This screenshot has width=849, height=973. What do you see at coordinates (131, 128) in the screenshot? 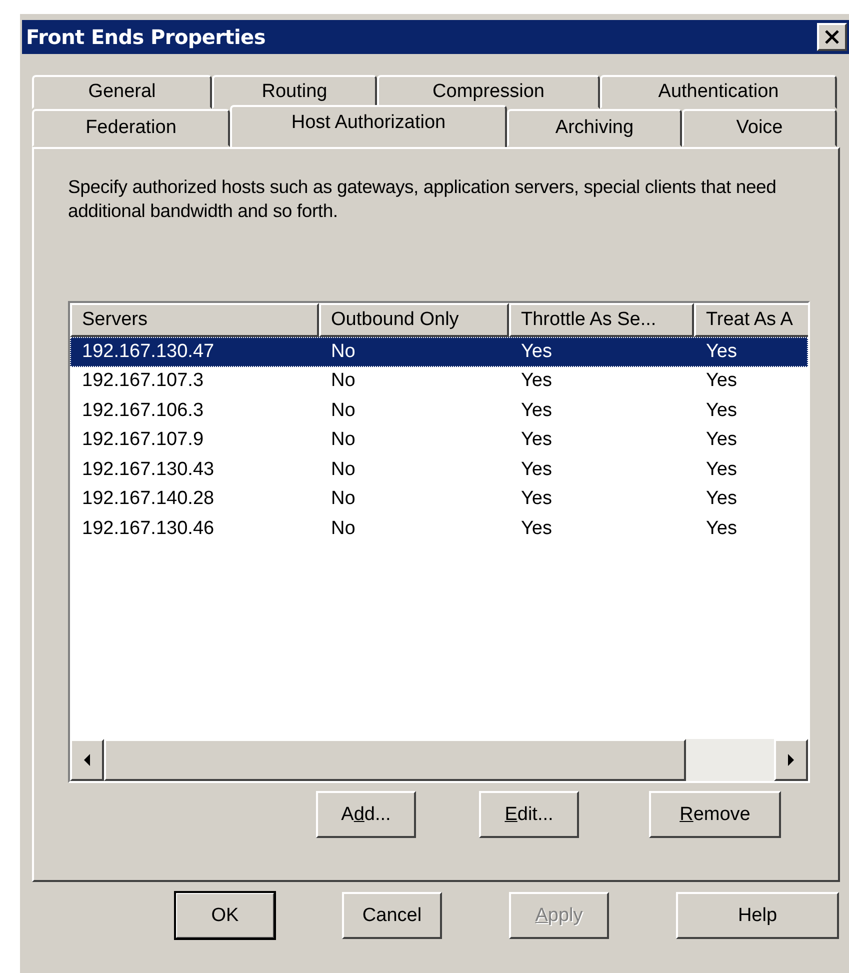
I see `tab: Federation` at bounding box center [131, 128].